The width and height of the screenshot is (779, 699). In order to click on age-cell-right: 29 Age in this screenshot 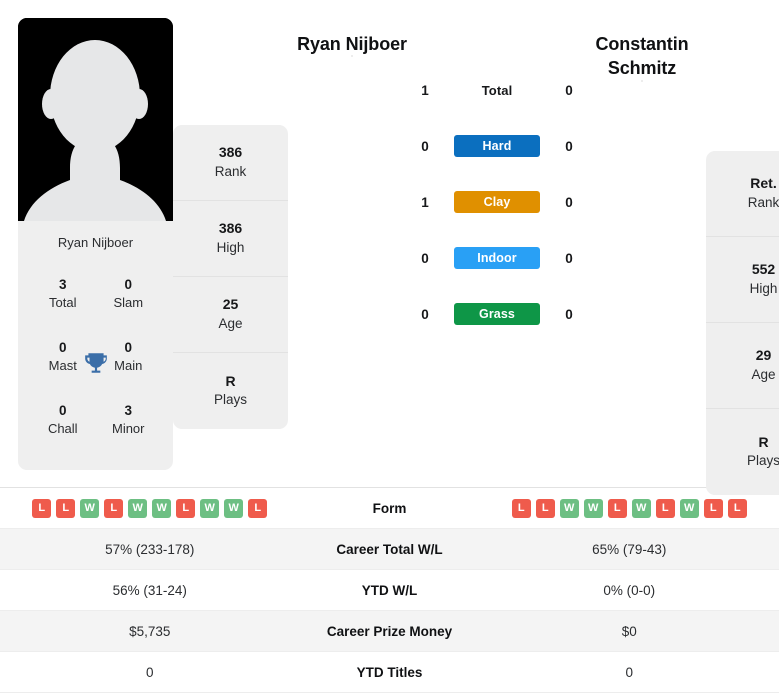, I will do `click(742, 366)`.